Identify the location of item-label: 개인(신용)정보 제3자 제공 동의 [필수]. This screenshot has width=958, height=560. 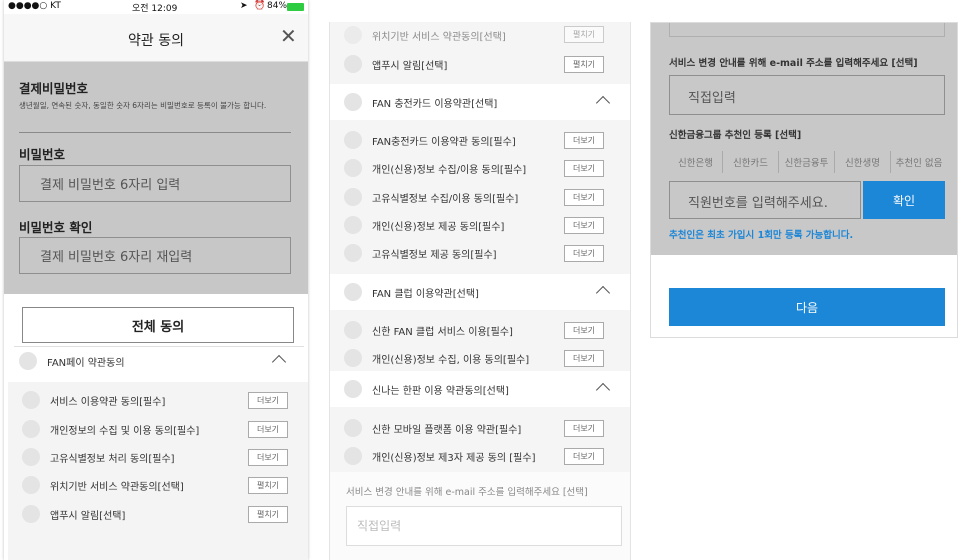
(454, 458).